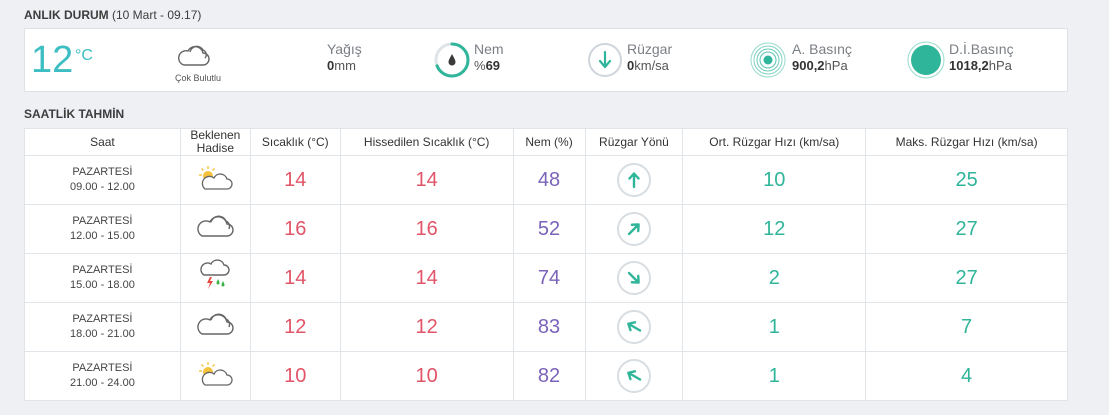 The height and width of the screenshot is (415, 1109). I want to click on wind-stat: Rüzgar 0km/sa, so click(649, 58).